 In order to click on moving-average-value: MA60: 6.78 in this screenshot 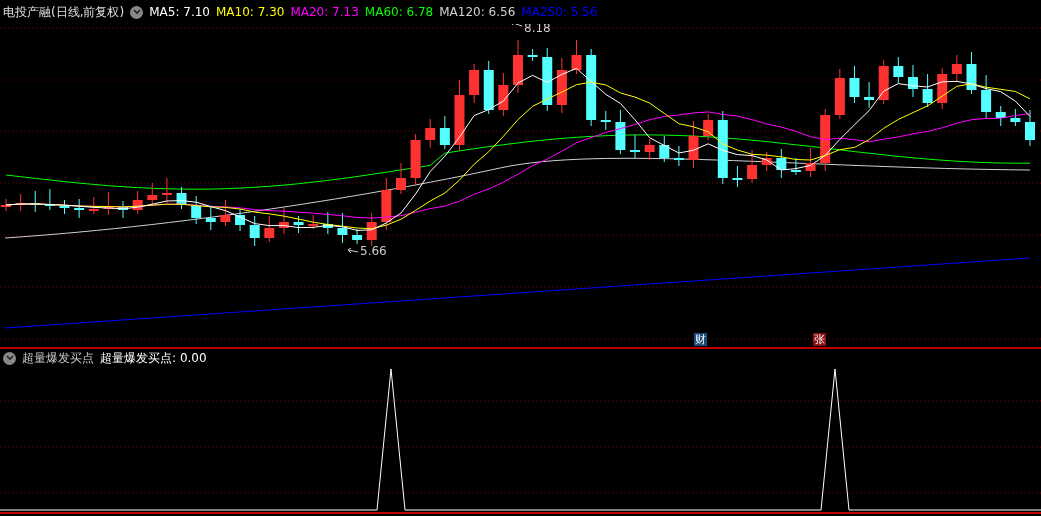, I will do `click(399, 12)`.